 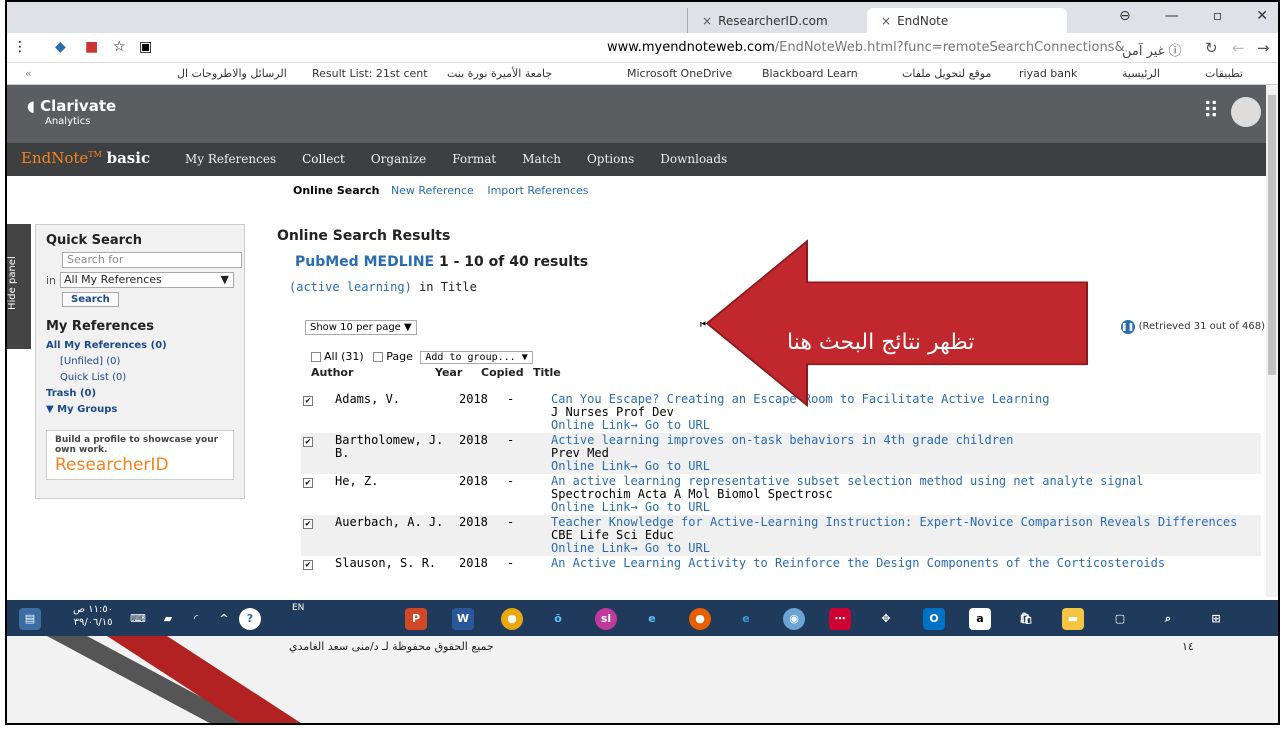 What do you see at coordinates (378, 357) in the screenshot?
I see `select-page-checkbox` at bounding box center [378, 357].